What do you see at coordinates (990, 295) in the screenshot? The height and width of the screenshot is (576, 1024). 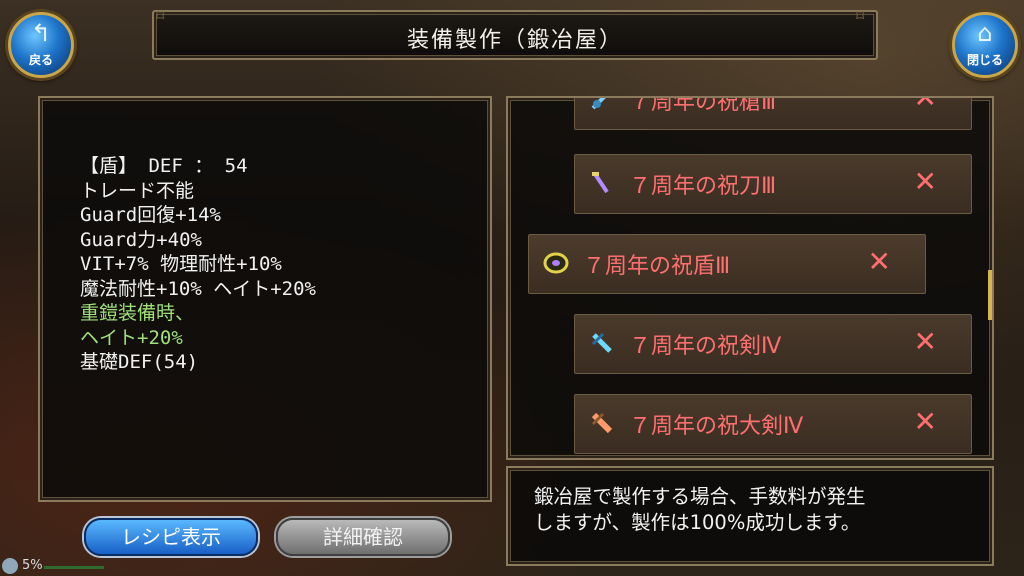 I see `recipe-list-scrollbar` at bounding box center [990, 295].